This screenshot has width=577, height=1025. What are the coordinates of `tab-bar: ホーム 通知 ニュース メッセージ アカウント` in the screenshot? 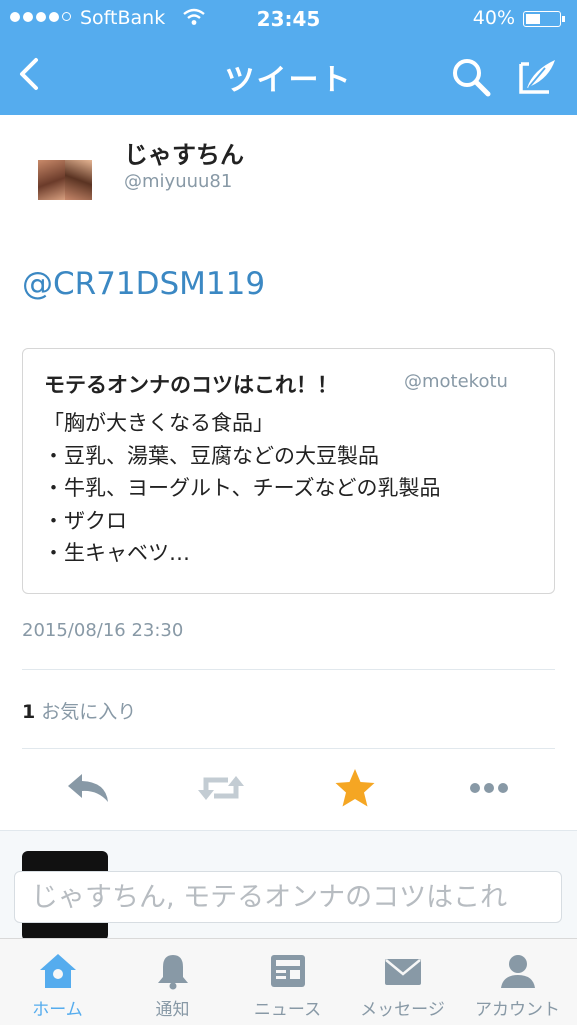 It's located at (288, 981).